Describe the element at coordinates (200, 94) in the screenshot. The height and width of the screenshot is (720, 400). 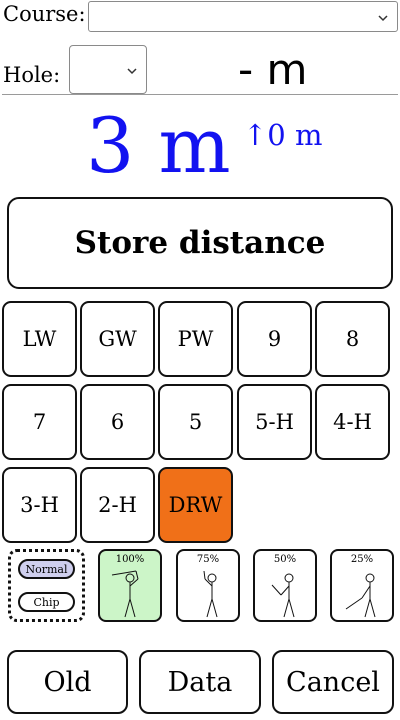
I see `divider` at that location.